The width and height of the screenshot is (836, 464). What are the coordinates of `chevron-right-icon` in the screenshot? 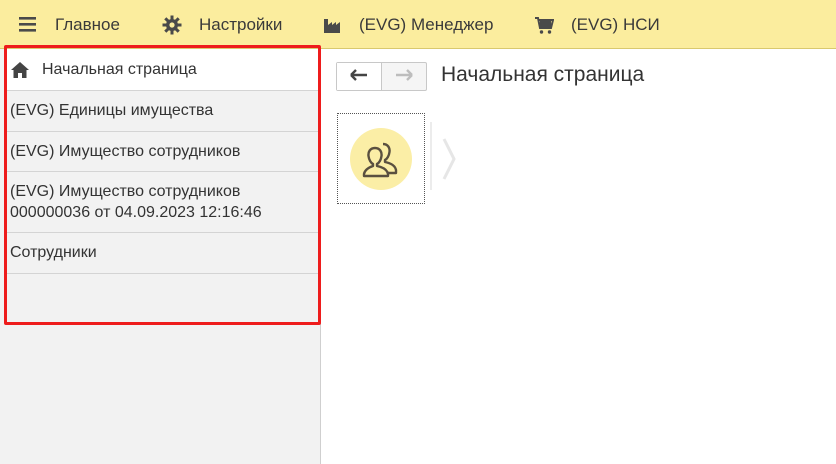 It's located at (449, 161).